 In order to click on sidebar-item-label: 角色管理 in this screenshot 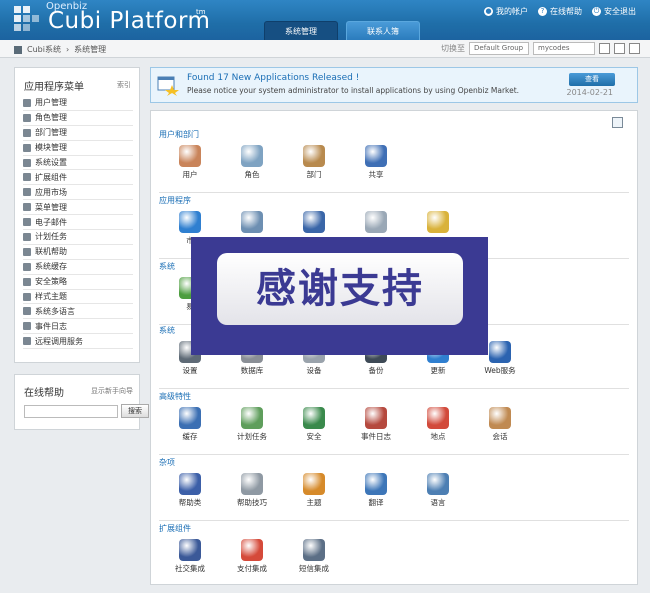, I will do `click(51, 118)`.